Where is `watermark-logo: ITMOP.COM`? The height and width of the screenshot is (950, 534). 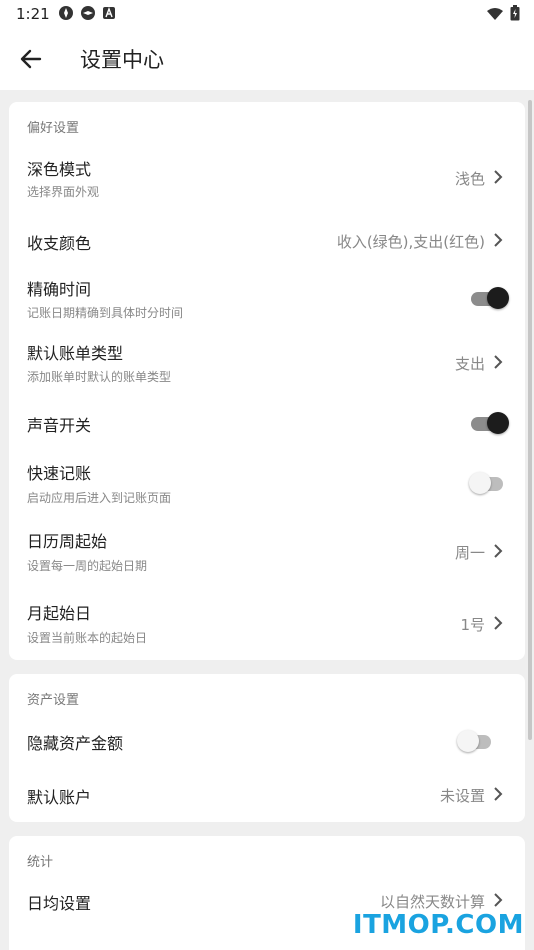
watermark-logo: ITMOP.COM is located at coordinates (438, 925).